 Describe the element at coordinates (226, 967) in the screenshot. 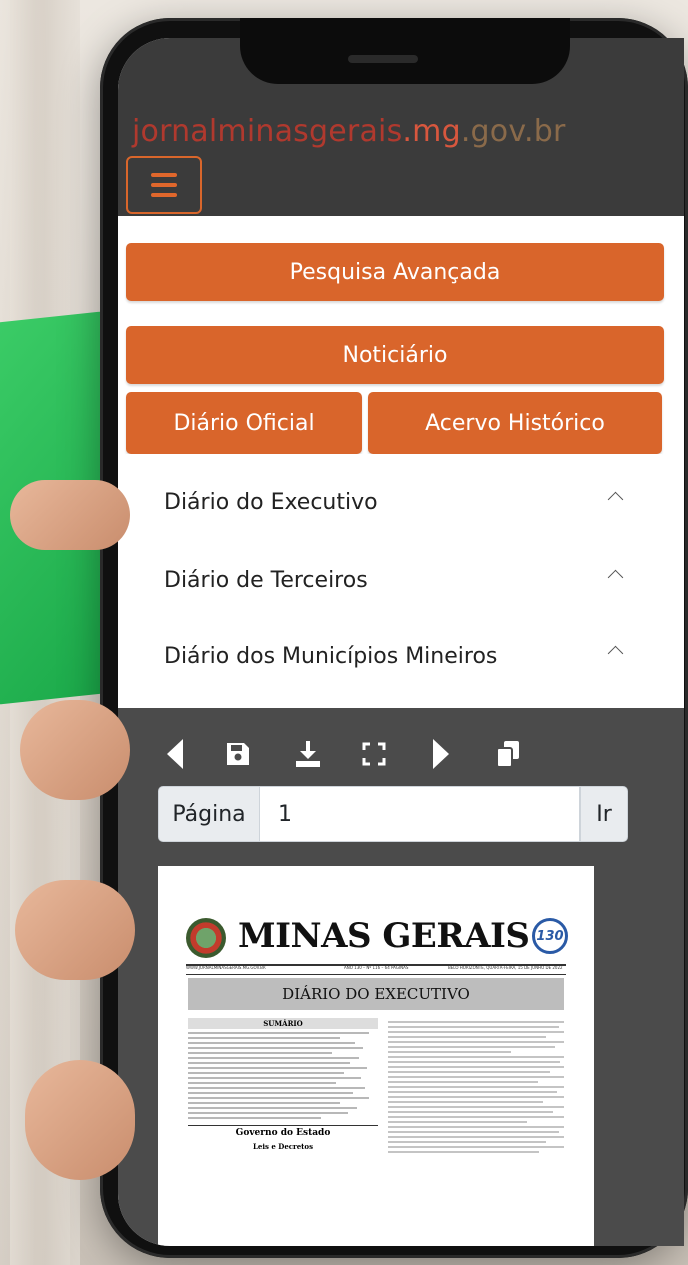

I see `meta-left: WWW.JORNALMINASGERAIS.MG.GOV.BR` at that location.